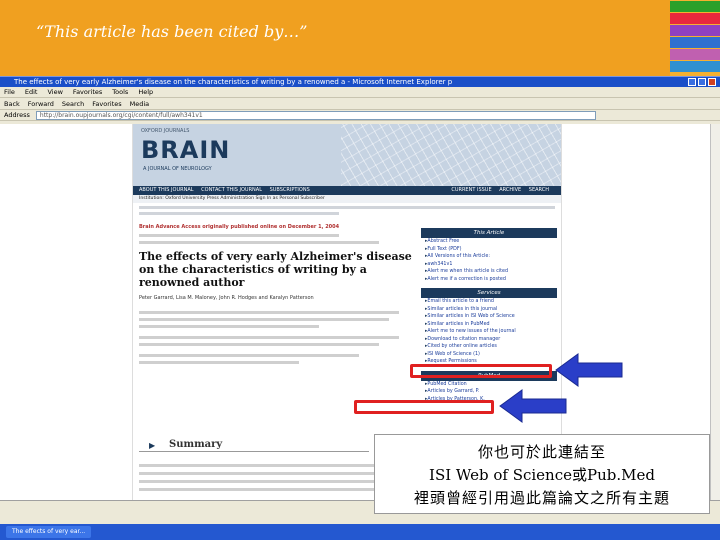  What do you see at coordinates (489, 233) in the screenshot?
I see `sidebar-heading-this-article: This Article` at bounding box center [489, 233].